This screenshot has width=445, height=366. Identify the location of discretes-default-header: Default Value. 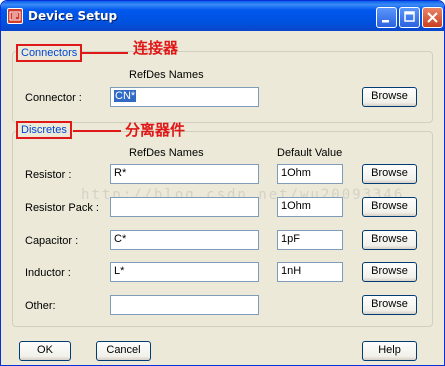
(310, 153).